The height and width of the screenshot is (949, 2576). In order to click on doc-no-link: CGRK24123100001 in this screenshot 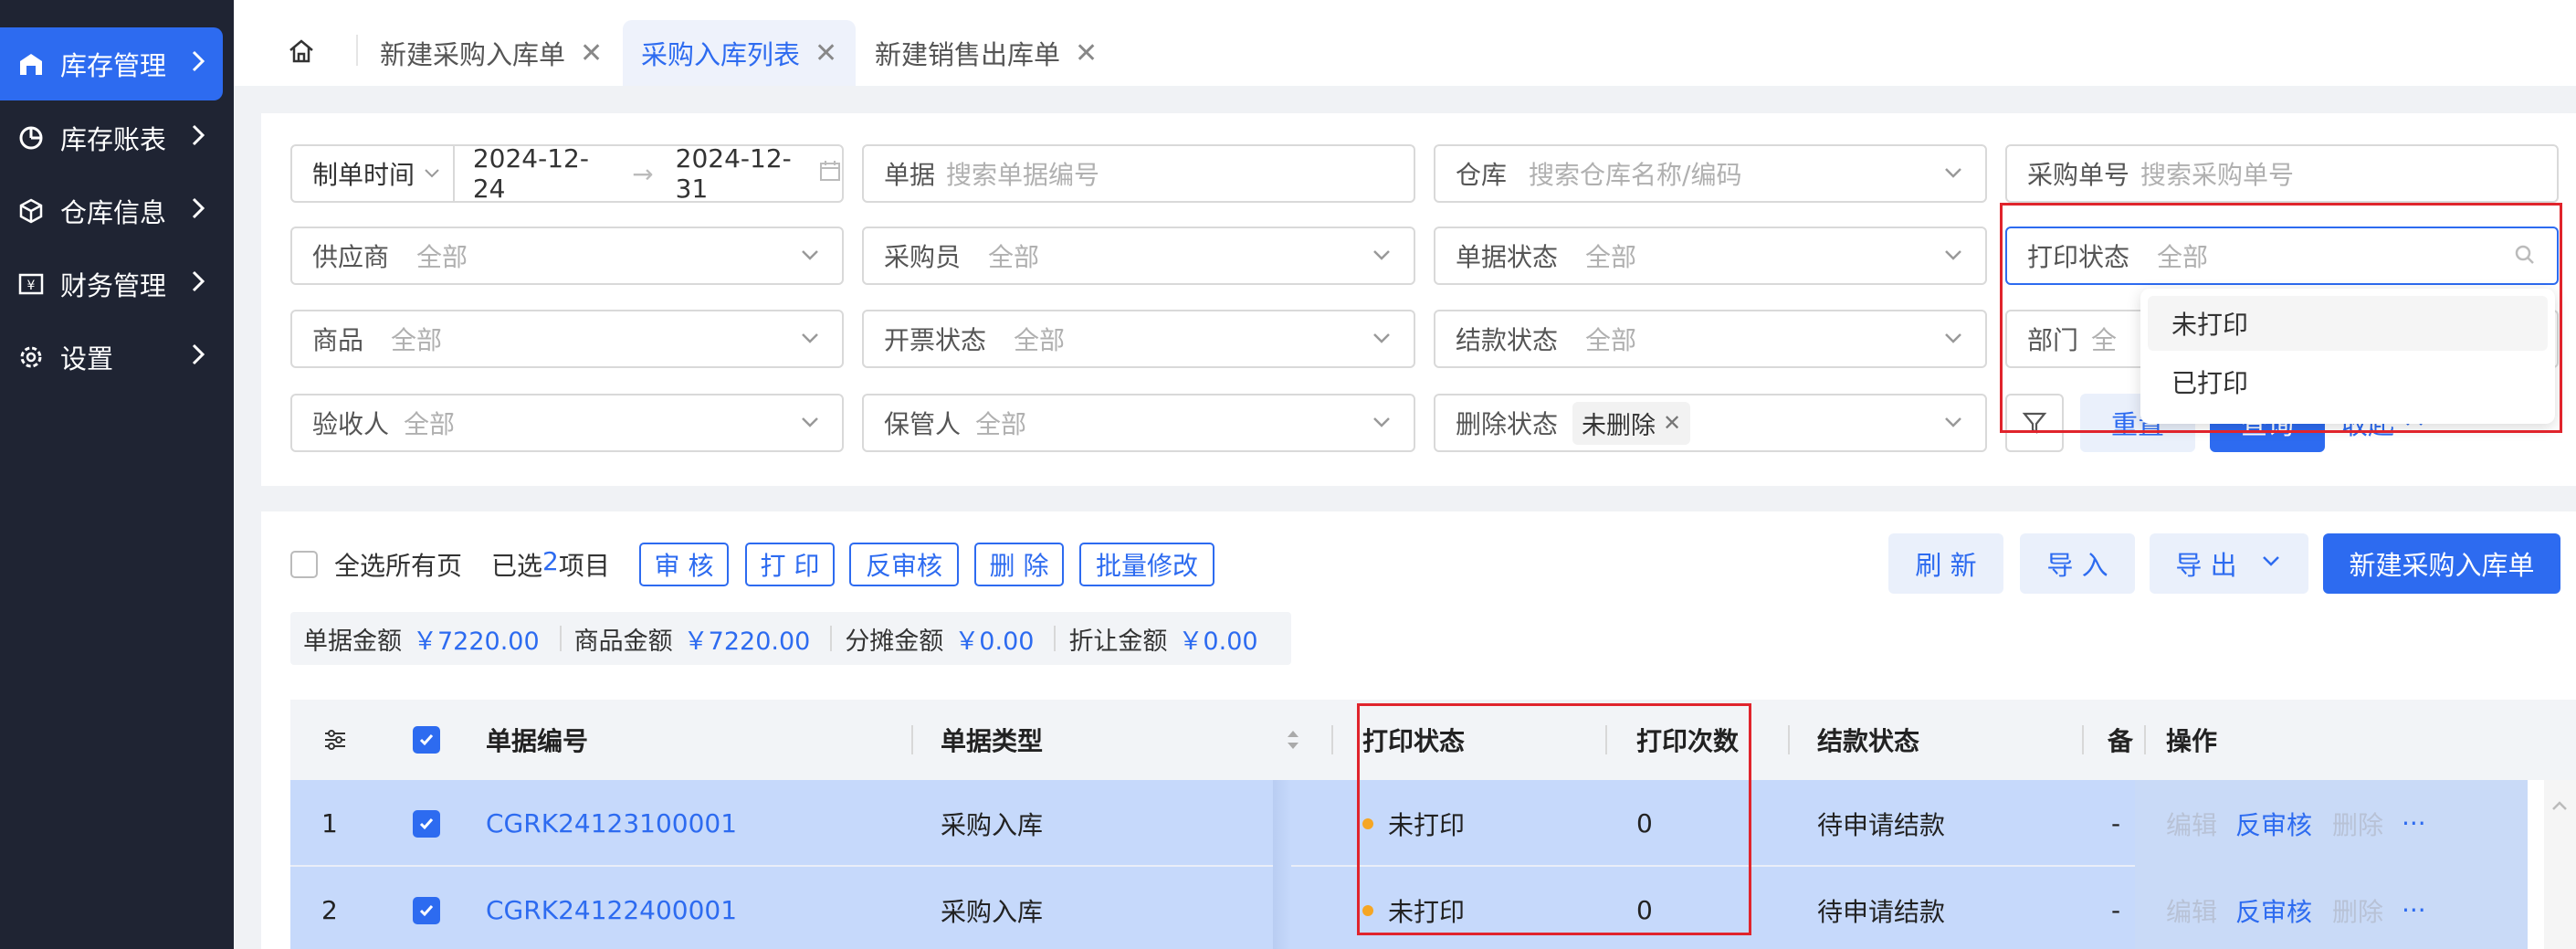, I will do `click(611, 823)`.